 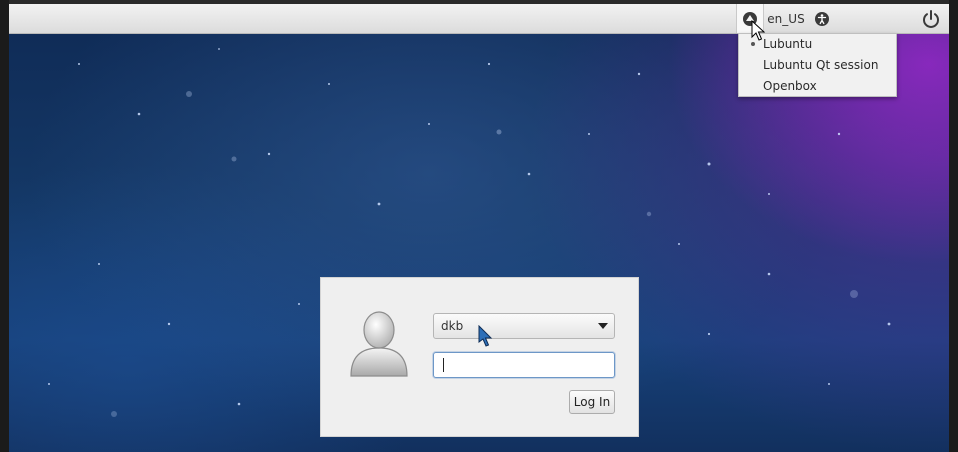 I want to click on text-caret, so click(x=443, y=365).